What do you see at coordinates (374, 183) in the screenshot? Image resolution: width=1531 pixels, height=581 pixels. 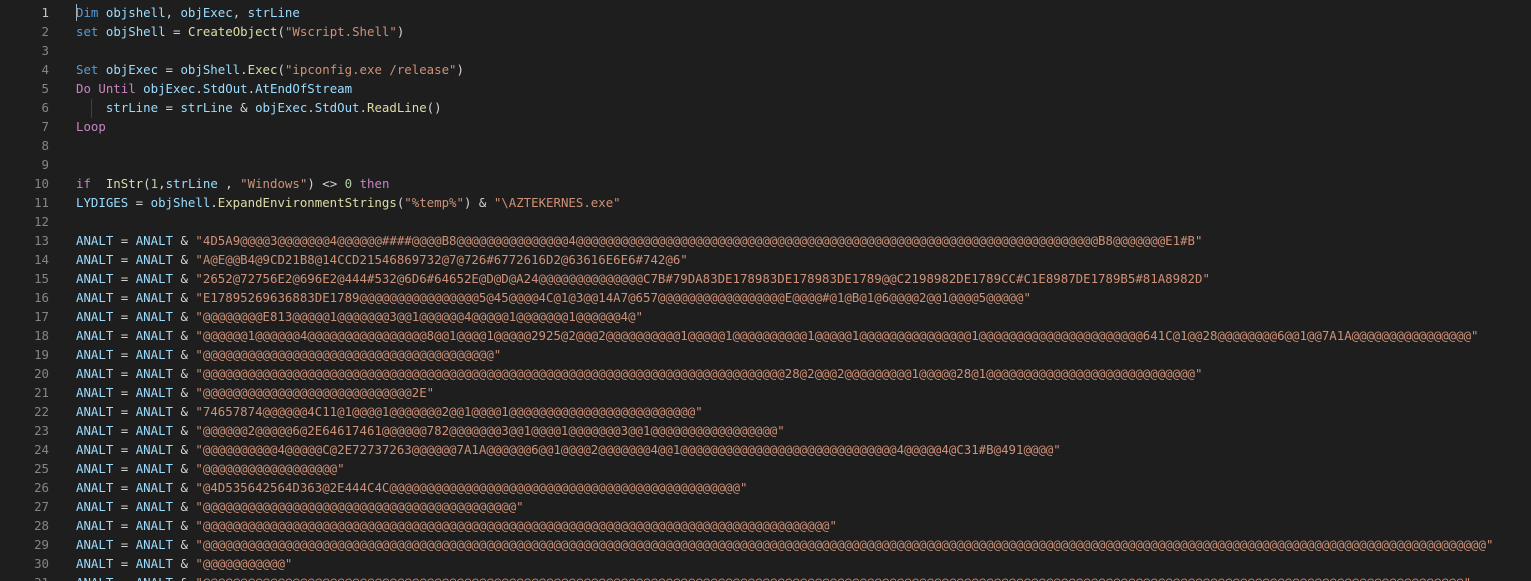 I see `code-token: then` at bounding box center [374, 183].